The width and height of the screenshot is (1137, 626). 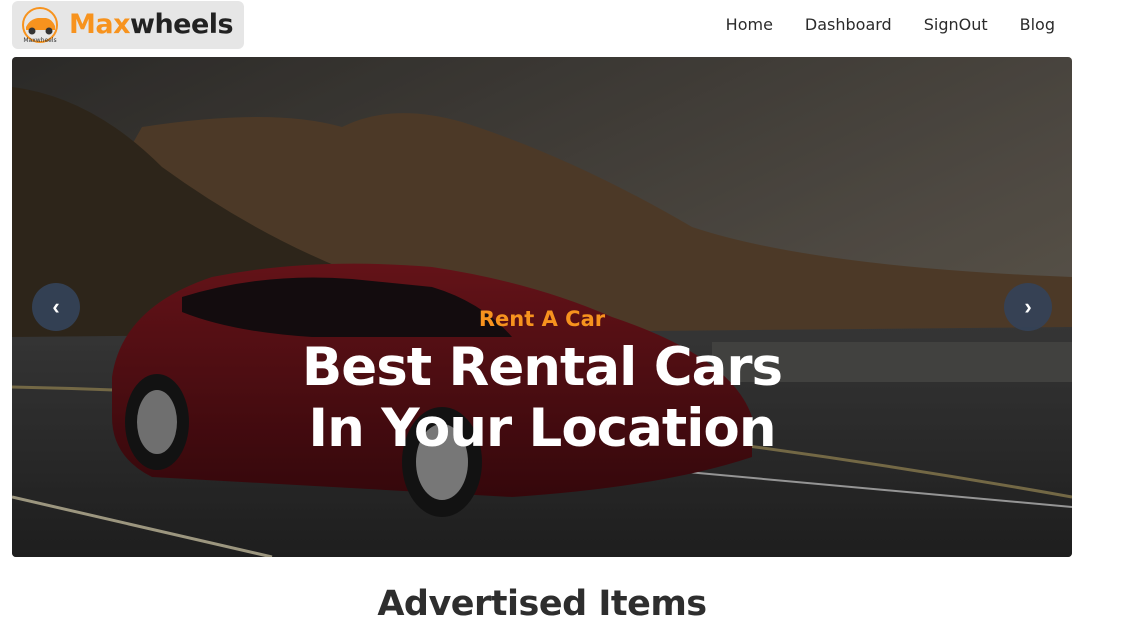 I want to click on nav-dashboard-link: Dashboard, so click(x=848, y=25).